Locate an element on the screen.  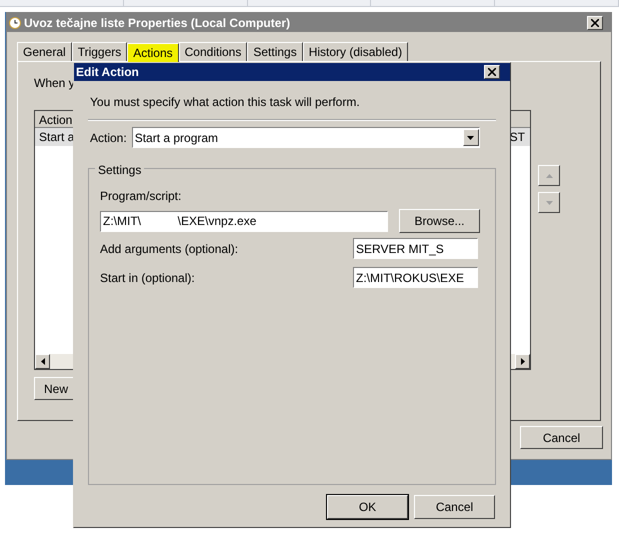
tab: History (disabled) is located at coordinates (355, 51).